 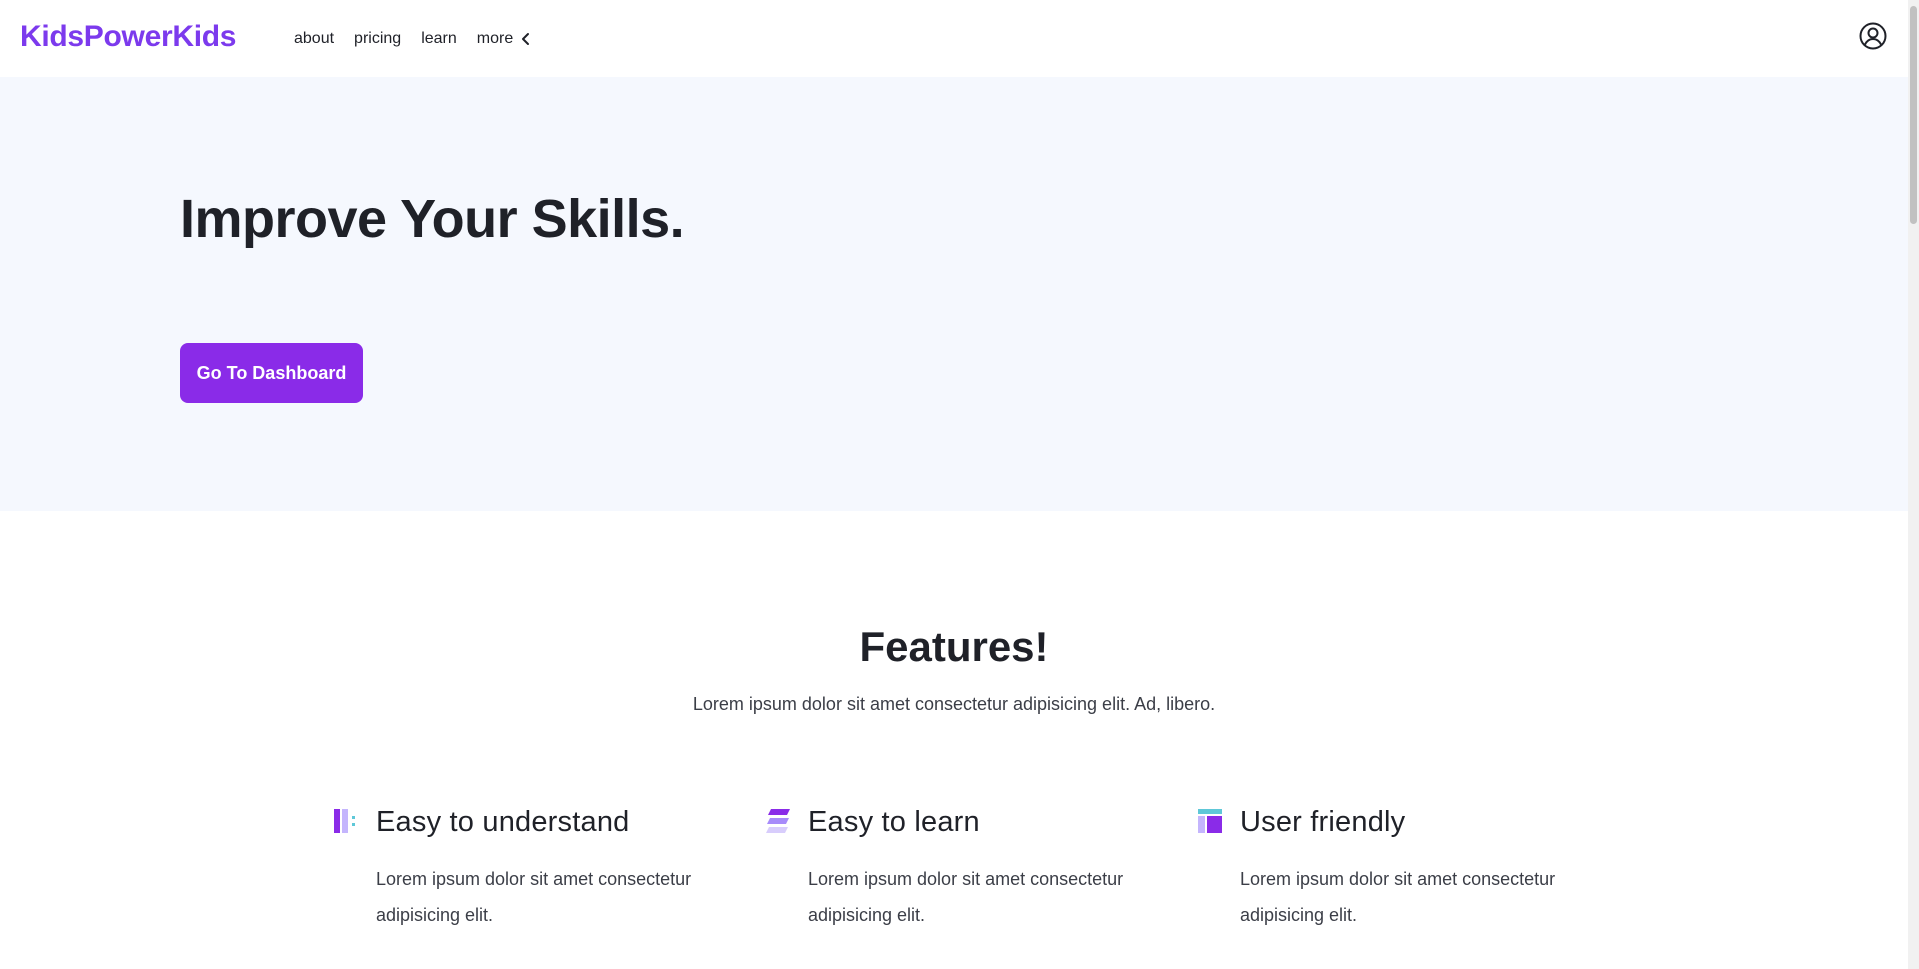 What do you see at coordinates (1913, 115) in the screenshot?
I see `scrollbar-thumb` at bounding box center [1913, 115].